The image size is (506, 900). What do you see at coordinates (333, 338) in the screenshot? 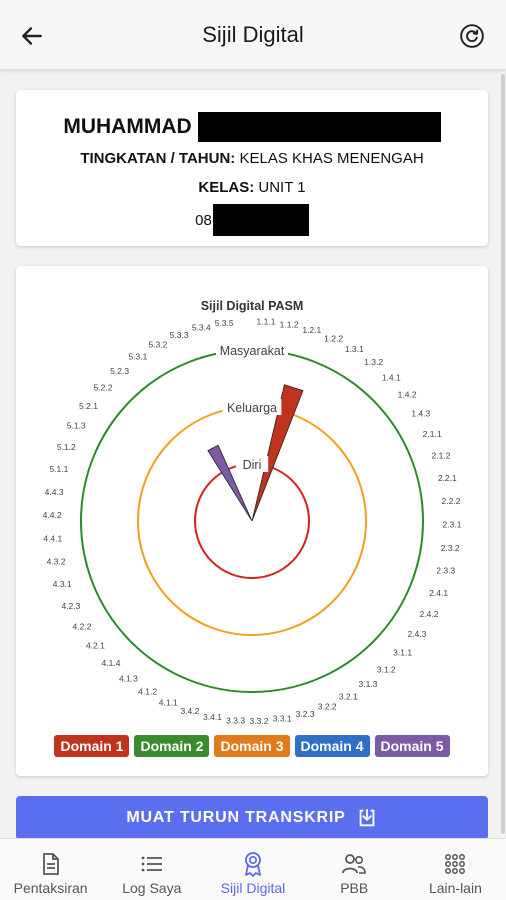
I see `category-label: 1.2.2` at bounding box center [333, 338].